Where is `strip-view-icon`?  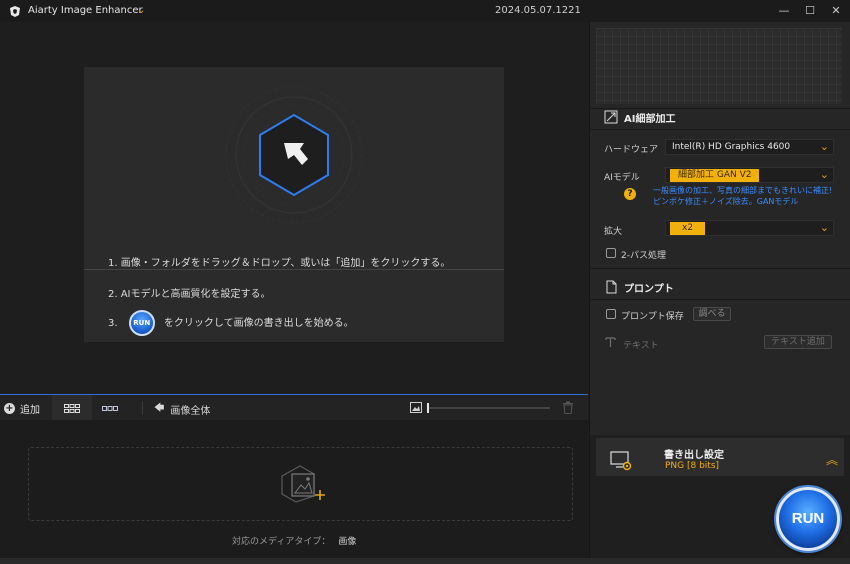
strip-view-icon is located at coordinates (110, 408).